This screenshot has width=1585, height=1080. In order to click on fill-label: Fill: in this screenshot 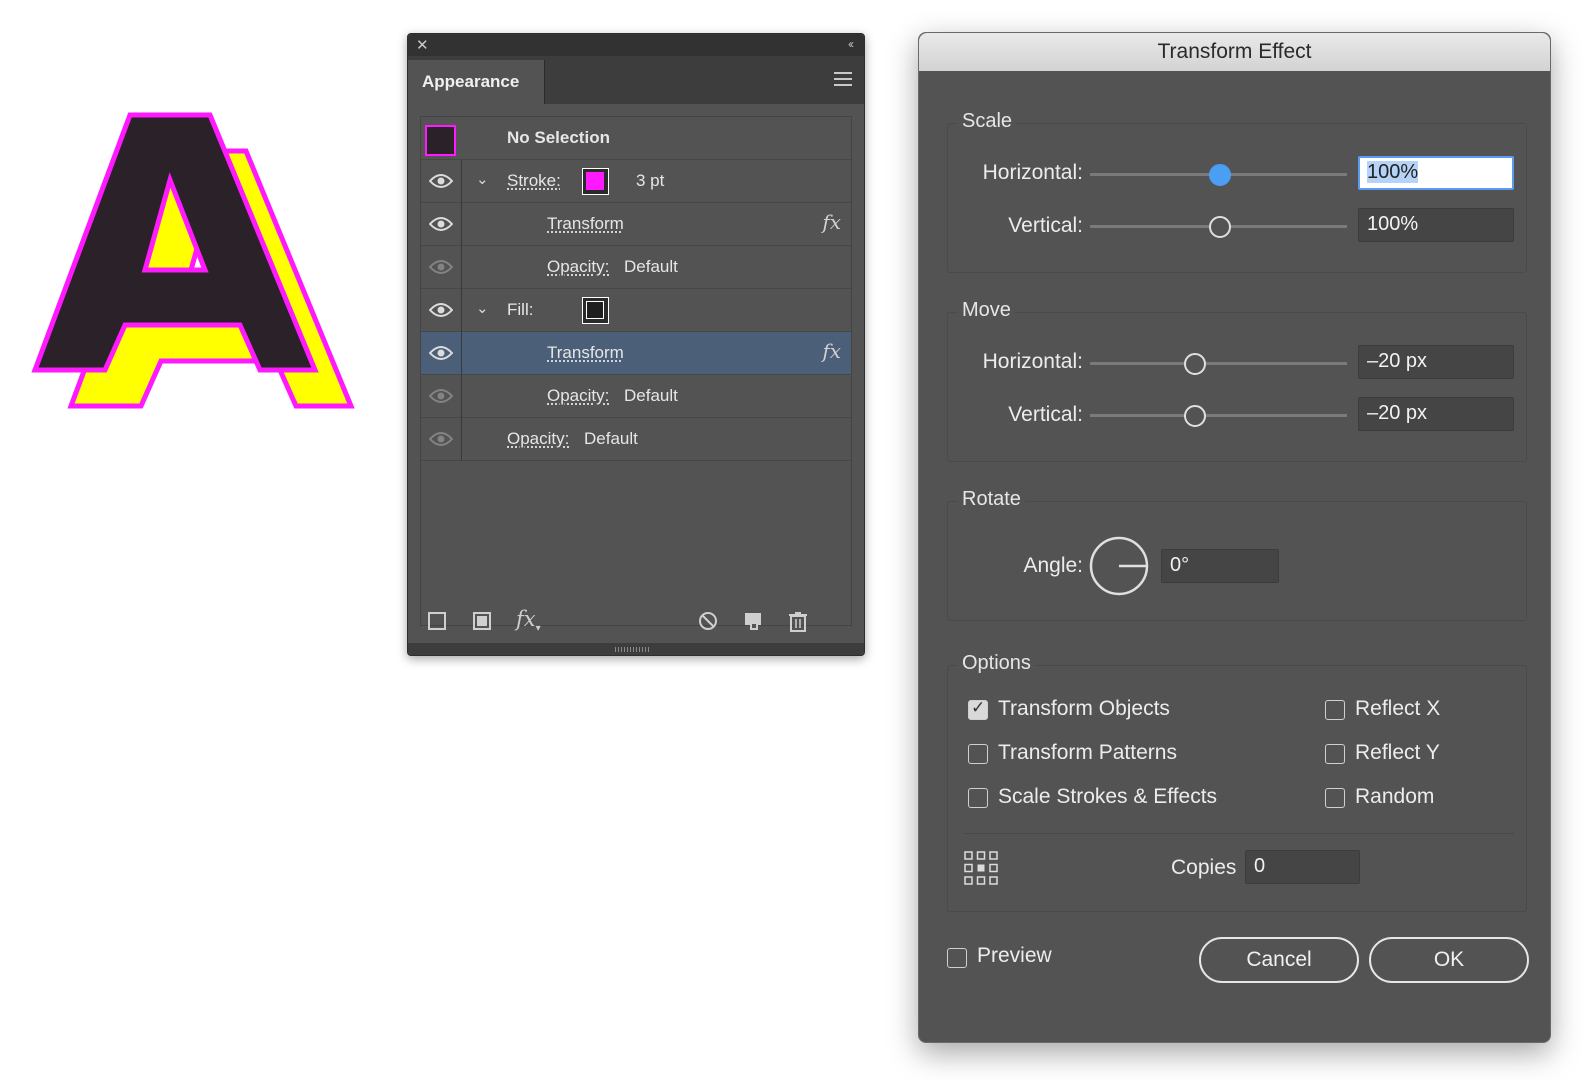, I will do `click(520, 310)`.